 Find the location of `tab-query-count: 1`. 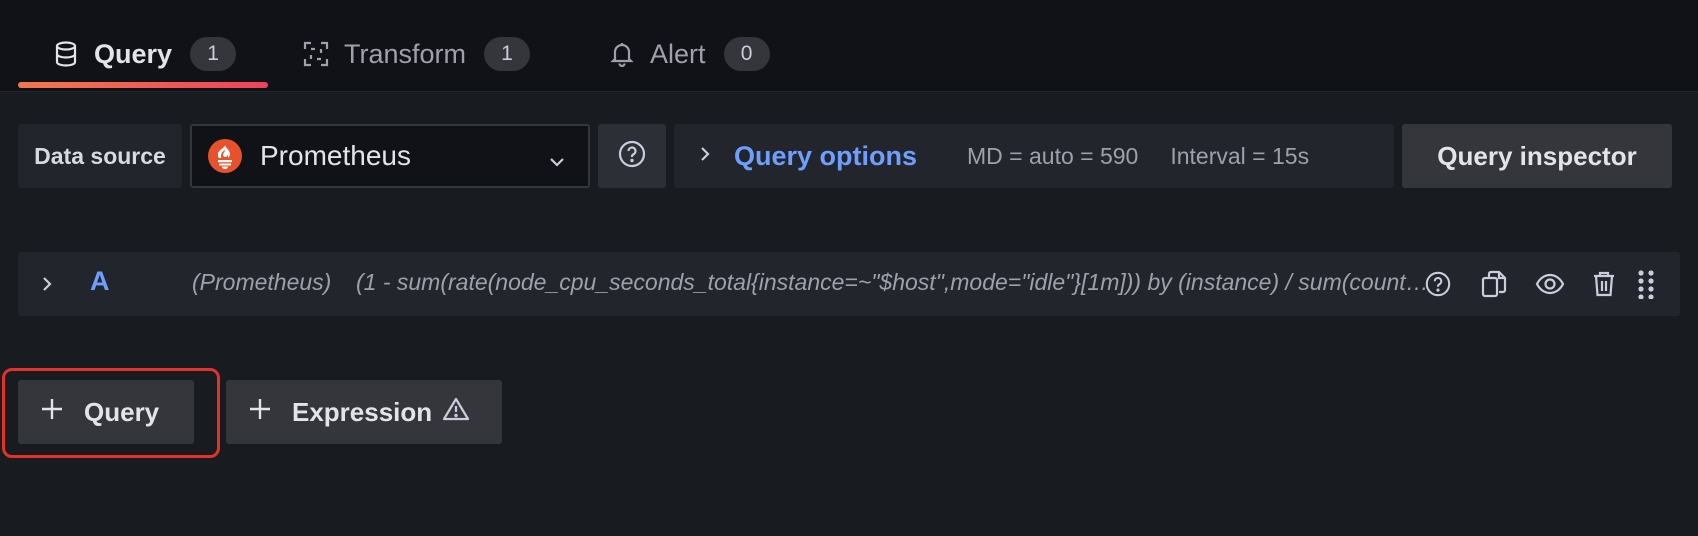

tab-query-count: 1 is located at coordinates (213, 54).